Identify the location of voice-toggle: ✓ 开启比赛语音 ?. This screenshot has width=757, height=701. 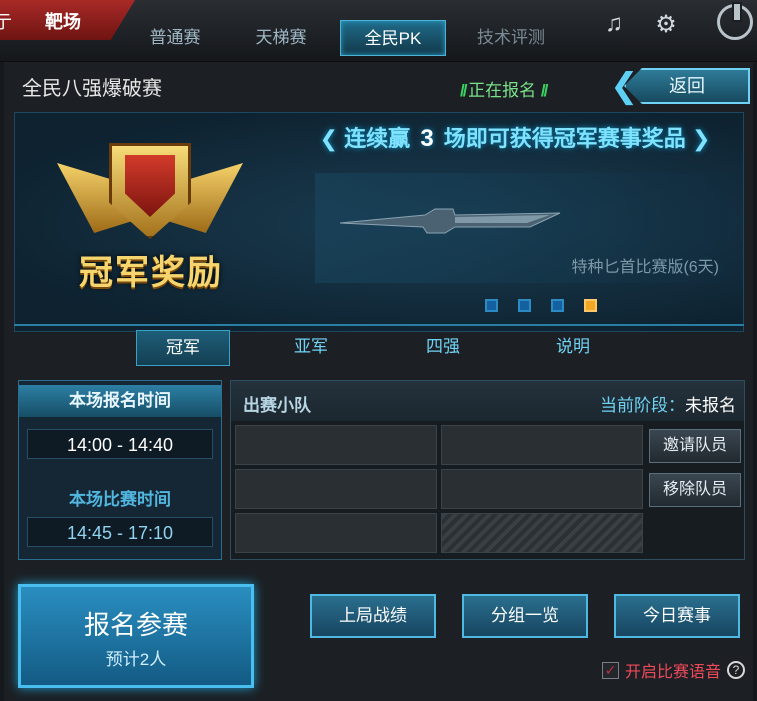
(674, 670).